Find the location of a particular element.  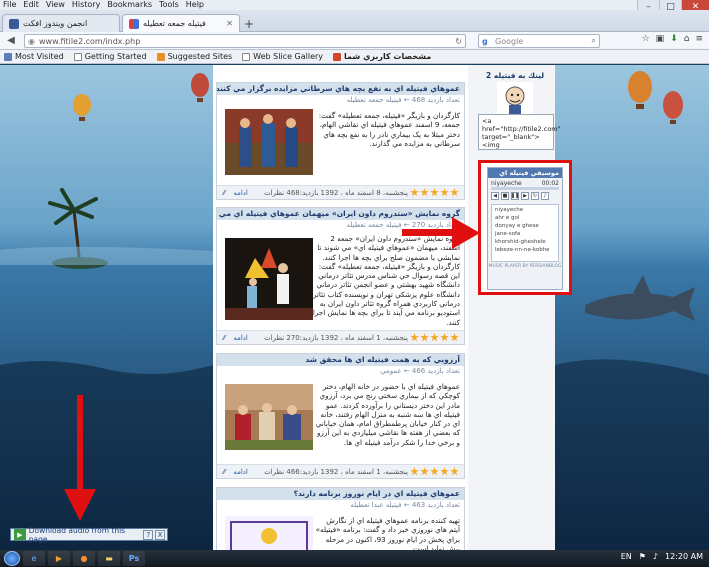

menu-bookmarks: Bookmarks is located at coordinates (129, 5).